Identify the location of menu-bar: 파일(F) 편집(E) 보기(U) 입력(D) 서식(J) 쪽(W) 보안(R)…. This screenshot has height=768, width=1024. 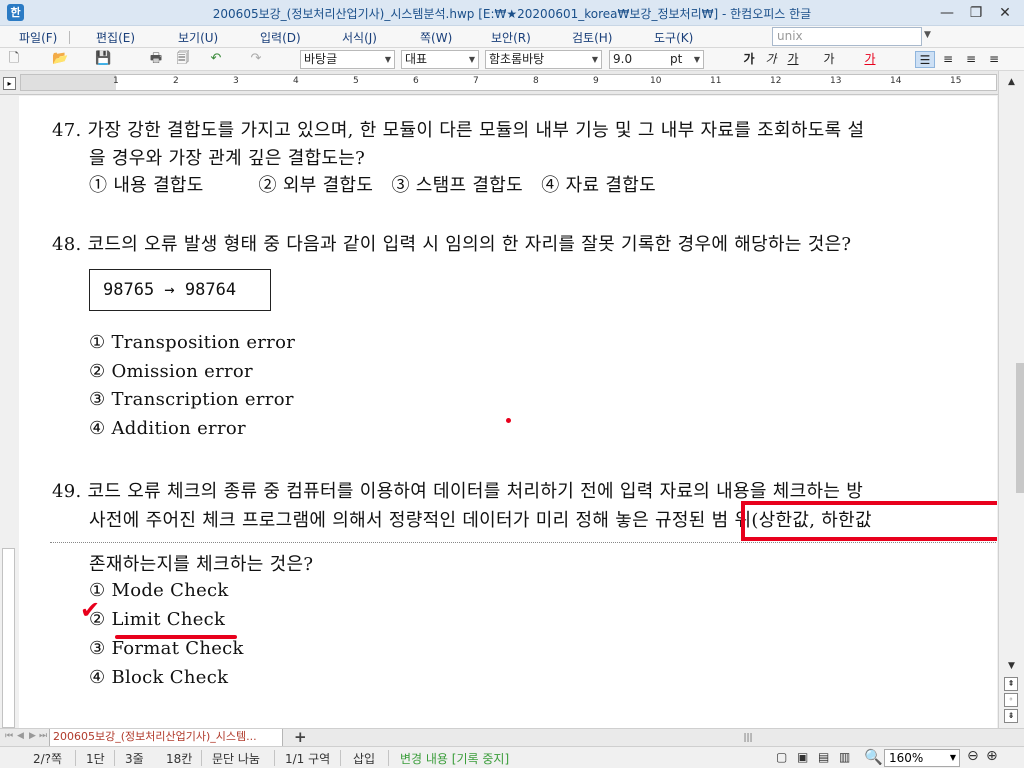
(512, 37).